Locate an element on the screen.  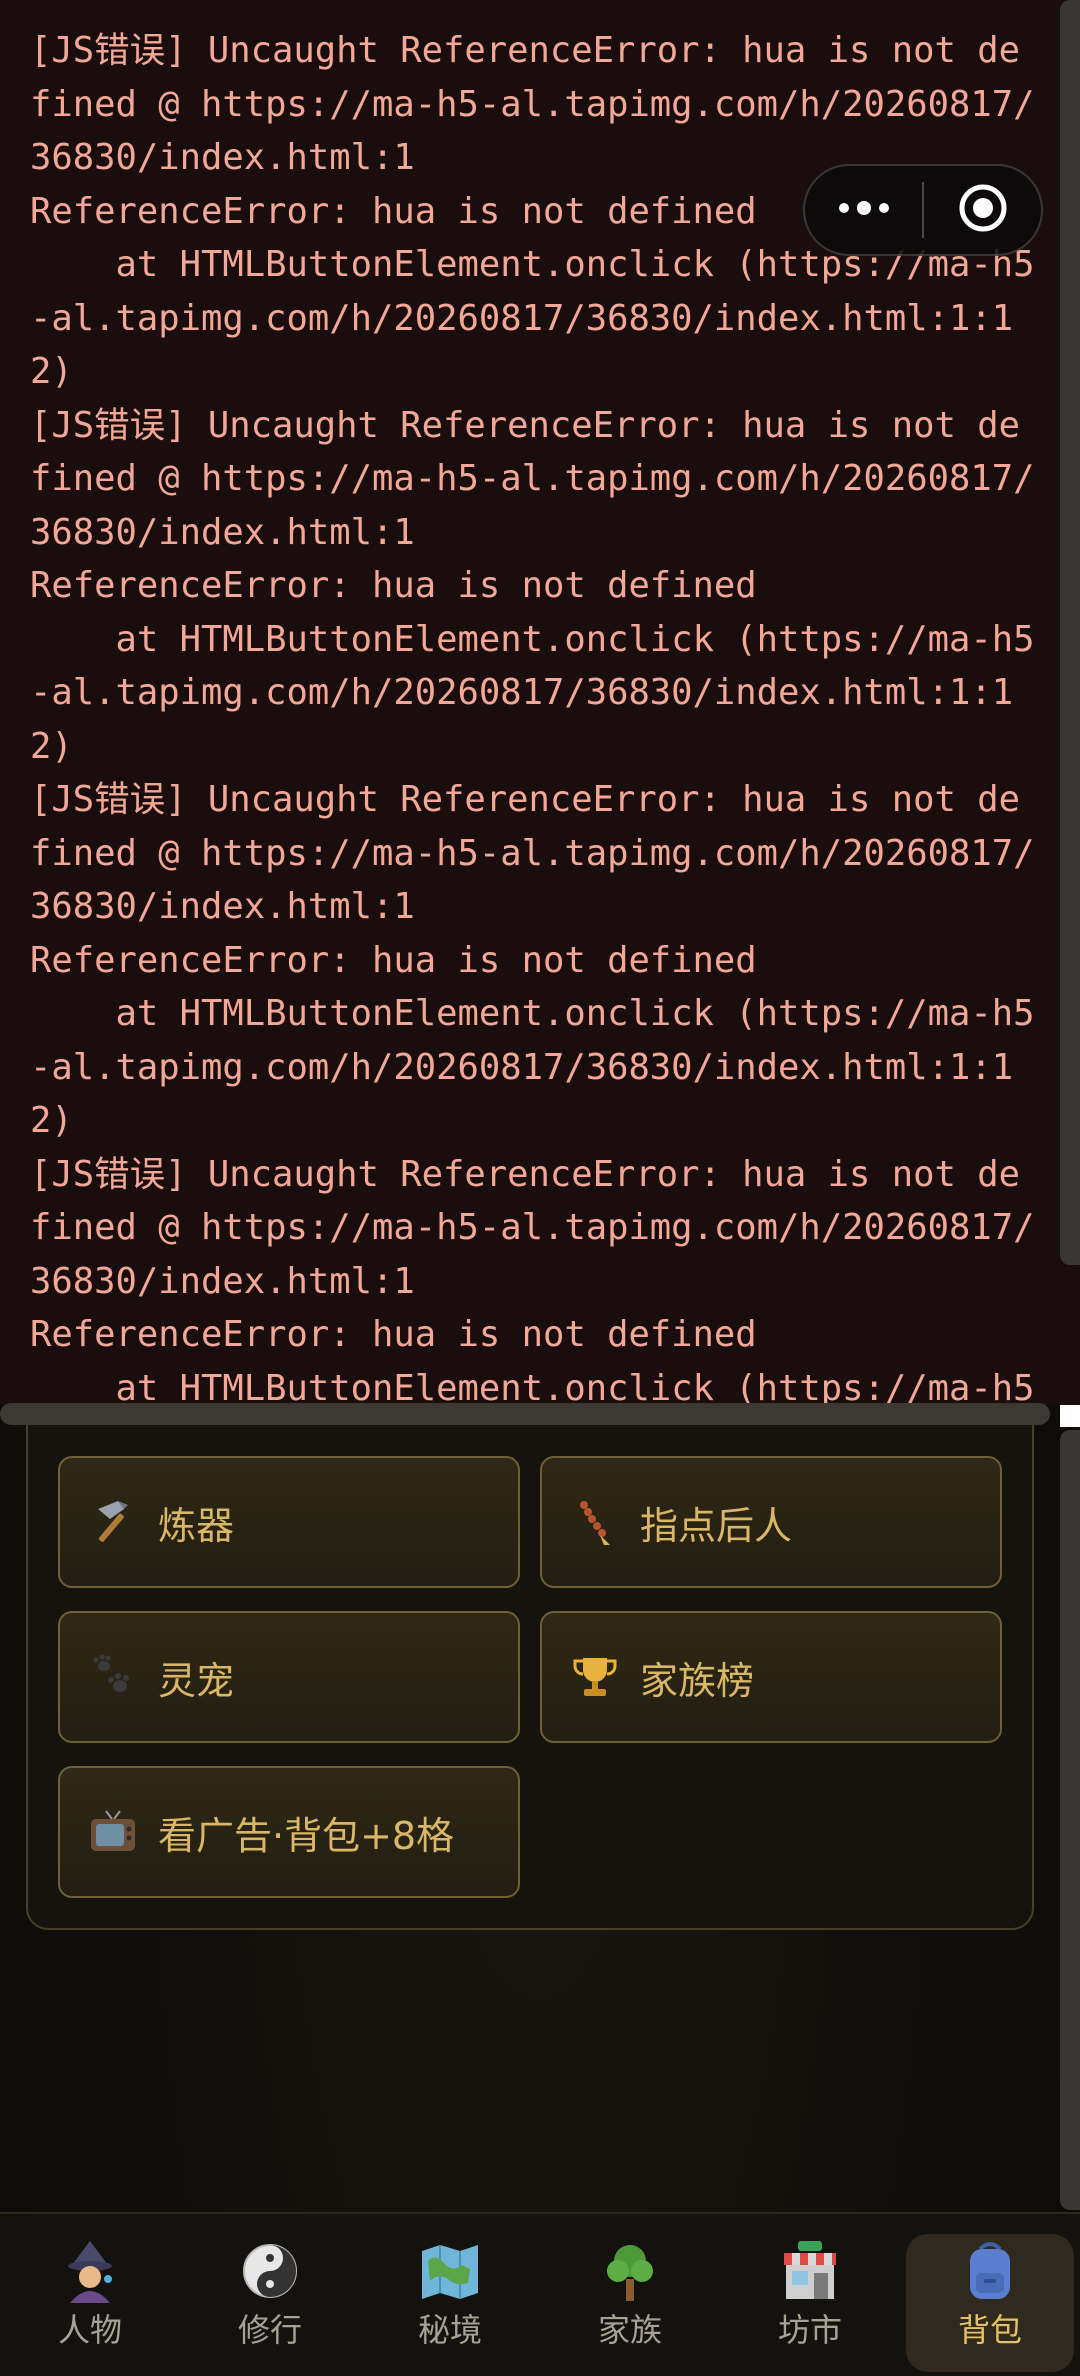
tab-secret-realm: 秘境 is located at coordinates (450, 2295).